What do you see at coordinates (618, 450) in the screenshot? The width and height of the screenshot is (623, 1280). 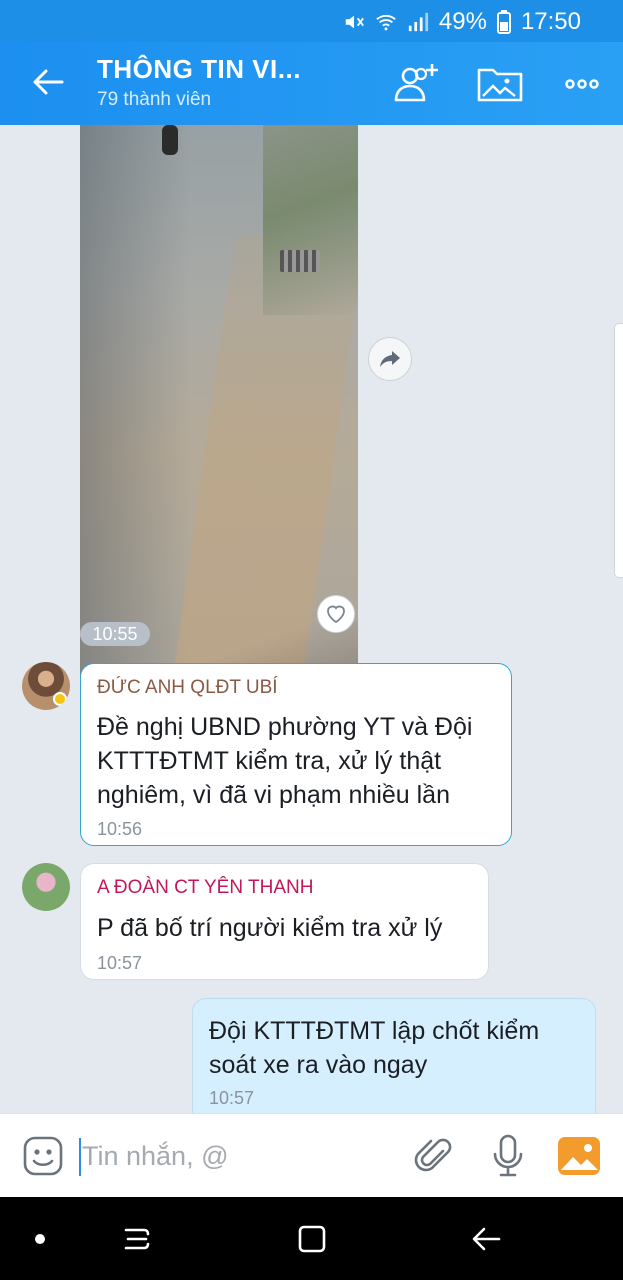 I see `scroll-handle` at bounding box center [618, 450].